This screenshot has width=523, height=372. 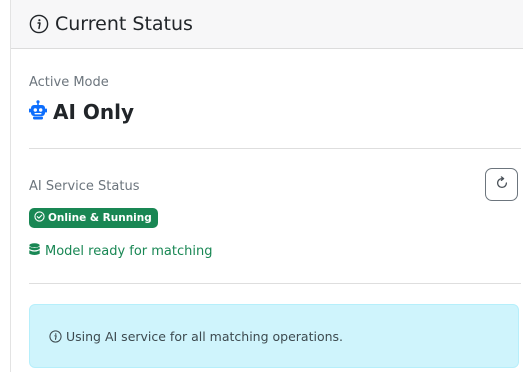 I want to click on service-status-badge: Online & Running, so click(x=93, y=218).